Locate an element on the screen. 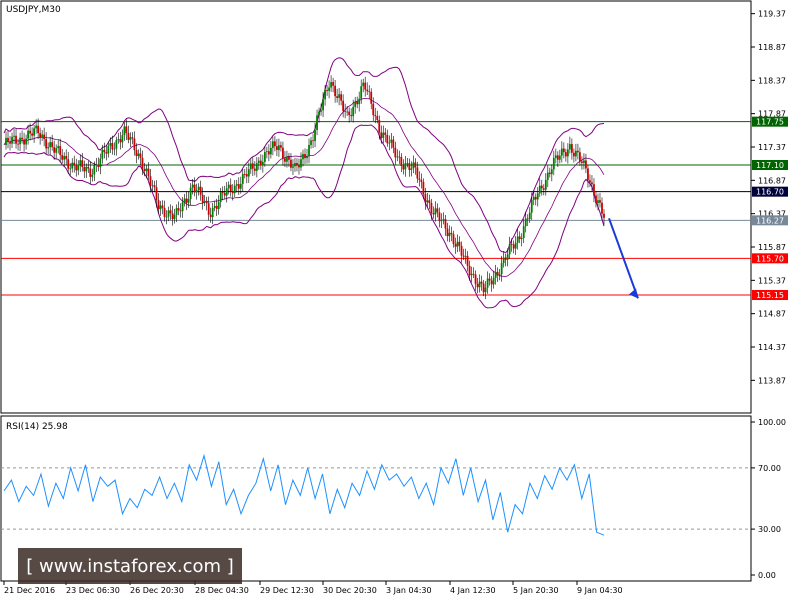 Image resolution: width=800 pixels, height=604 pixels. price-tick-label: 118.87 is located at coordinates (772, 47).